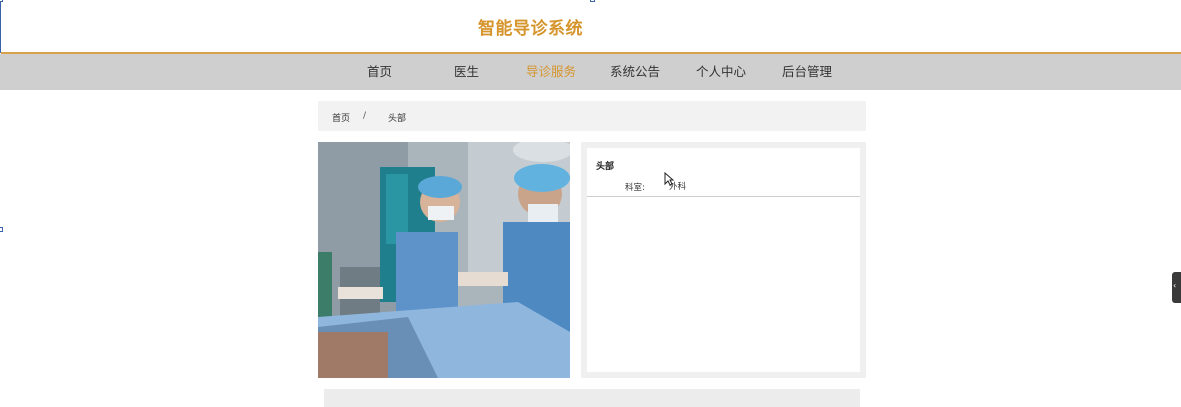  I want to click on info-divider, so click(723, 196).